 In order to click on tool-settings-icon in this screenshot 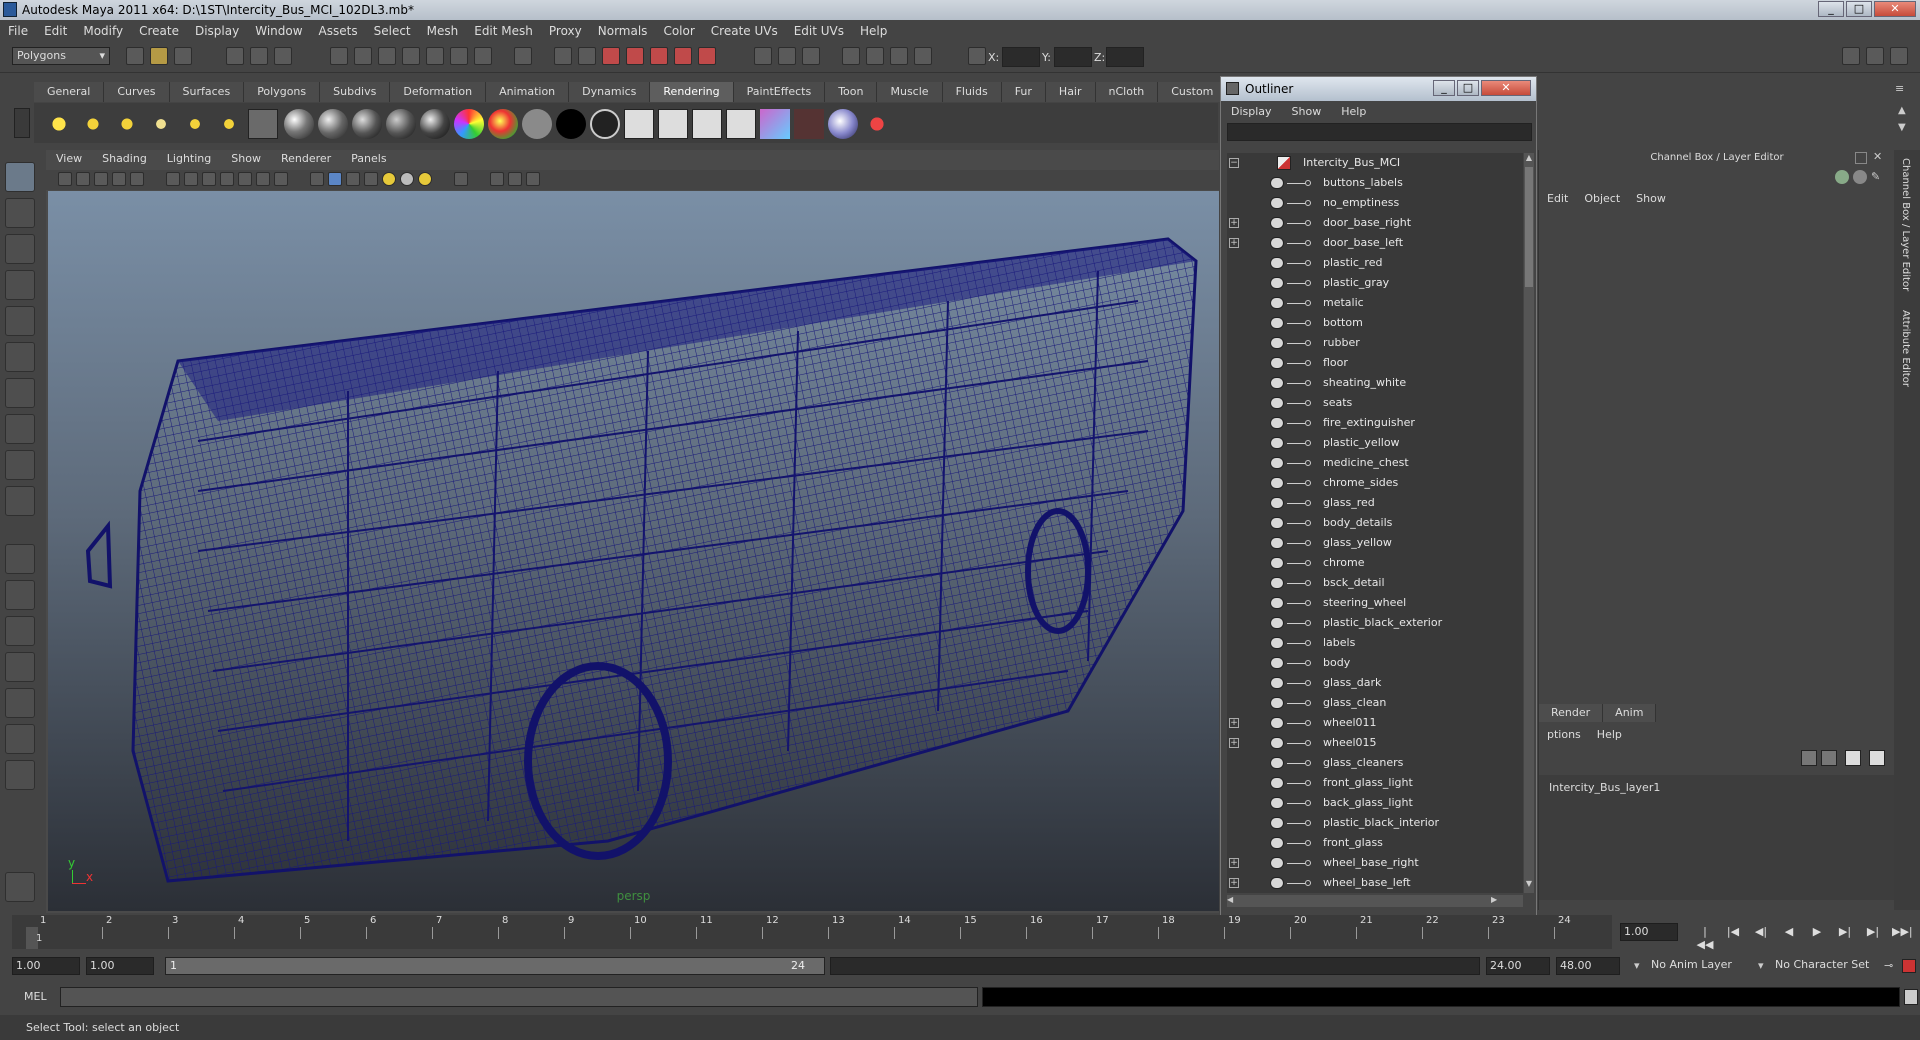, I will do `click(899, 56)`.